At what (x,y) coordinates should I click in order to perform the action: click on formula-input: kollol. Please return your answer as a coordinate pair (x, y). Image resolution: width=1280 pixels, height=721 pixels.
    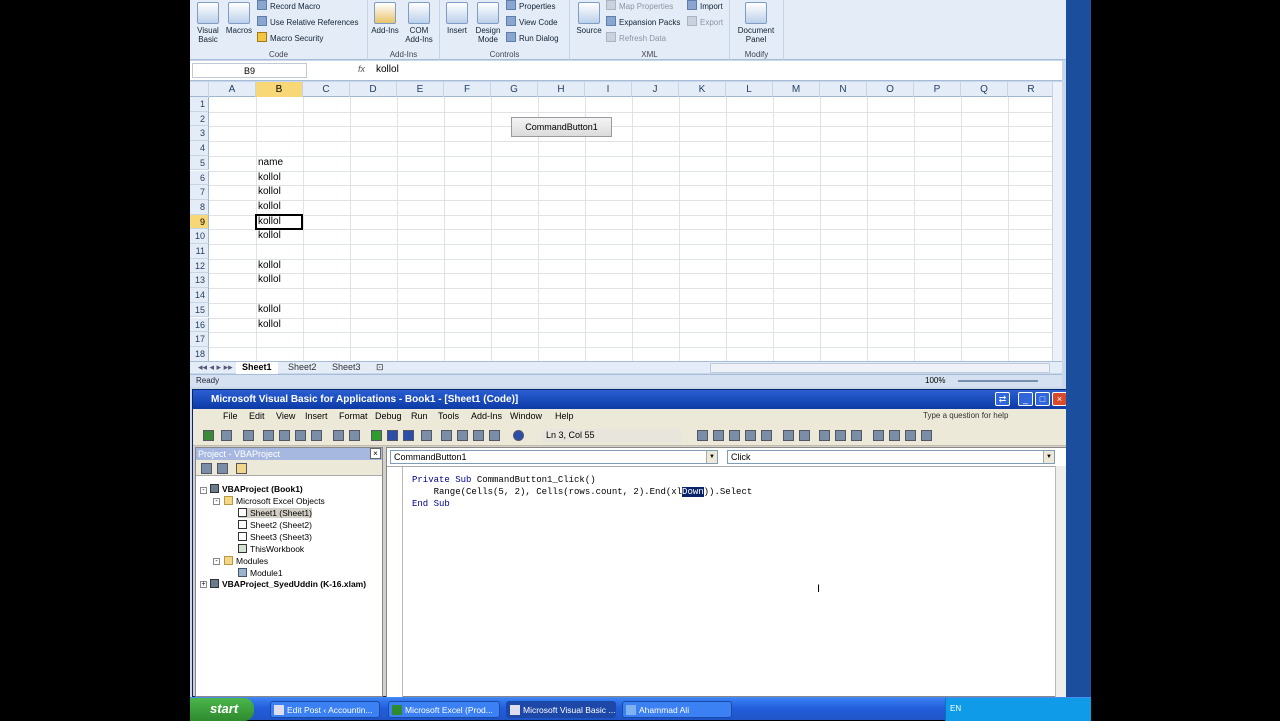
    Looking at the image, I should click on (387, 69).